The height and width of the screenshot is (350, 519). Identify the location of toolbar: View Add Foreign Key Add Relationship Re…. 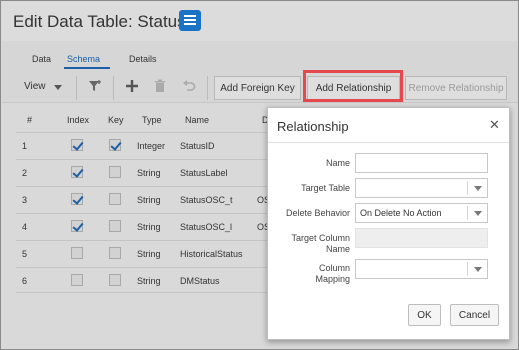
(260, 86).